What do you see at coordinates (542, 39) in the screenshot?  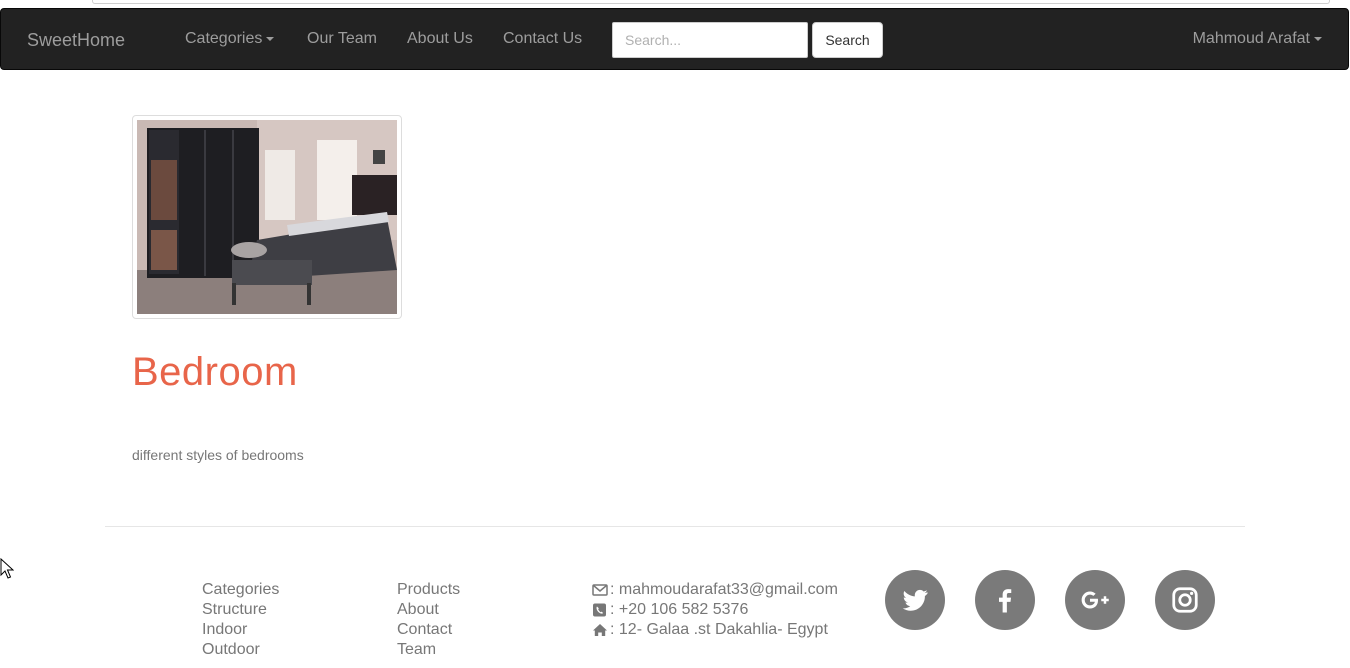 I see `nav-link-contact-us: Contact Us` at bounding box center [542, 39].